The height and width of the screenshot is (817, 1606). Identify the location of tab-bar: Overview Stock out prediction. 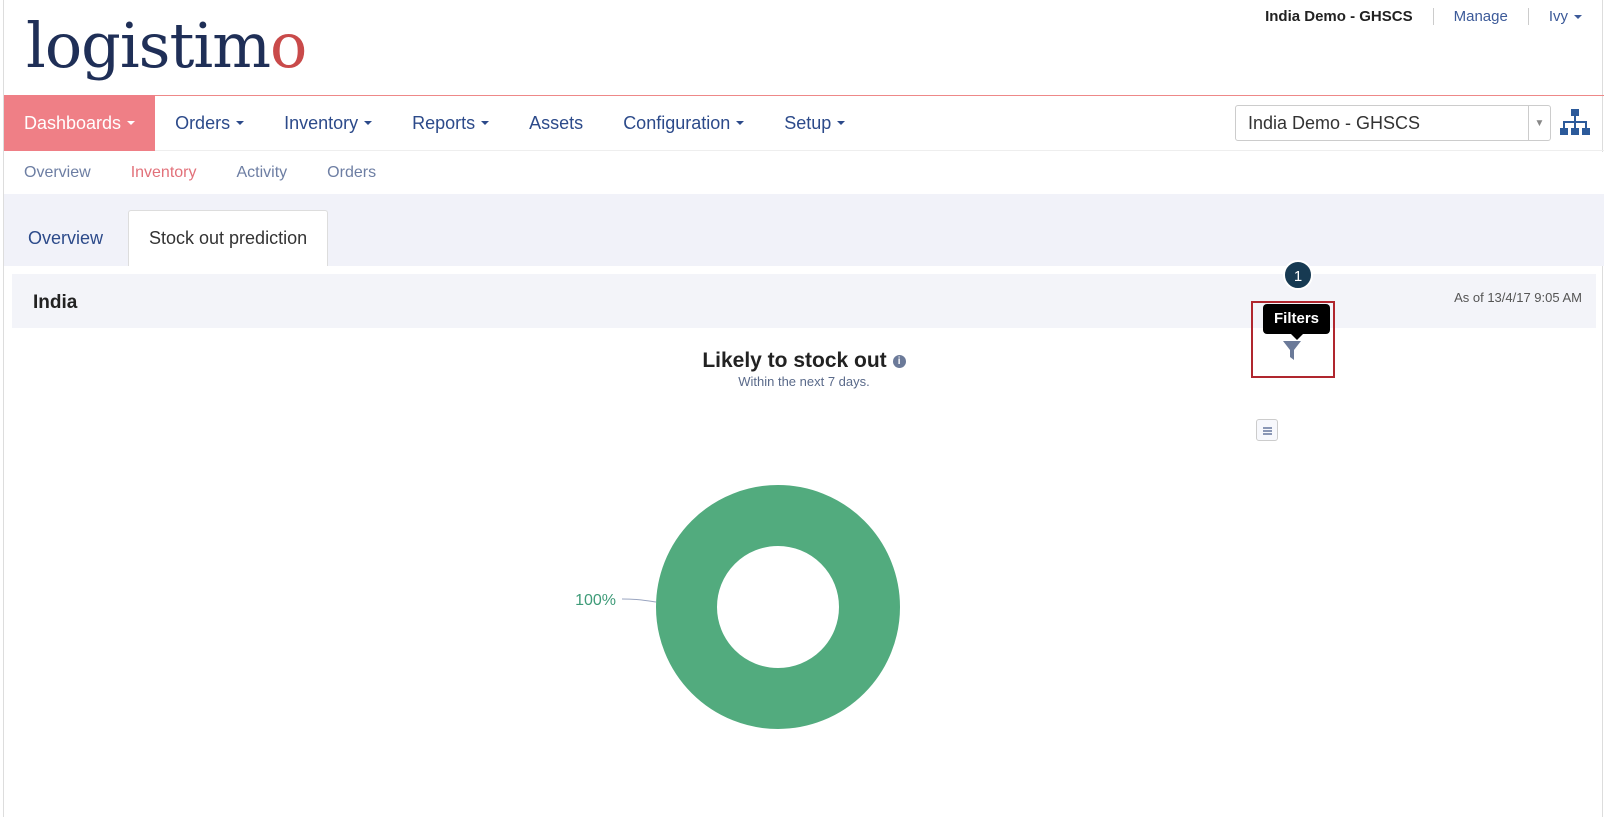
(804, 230).